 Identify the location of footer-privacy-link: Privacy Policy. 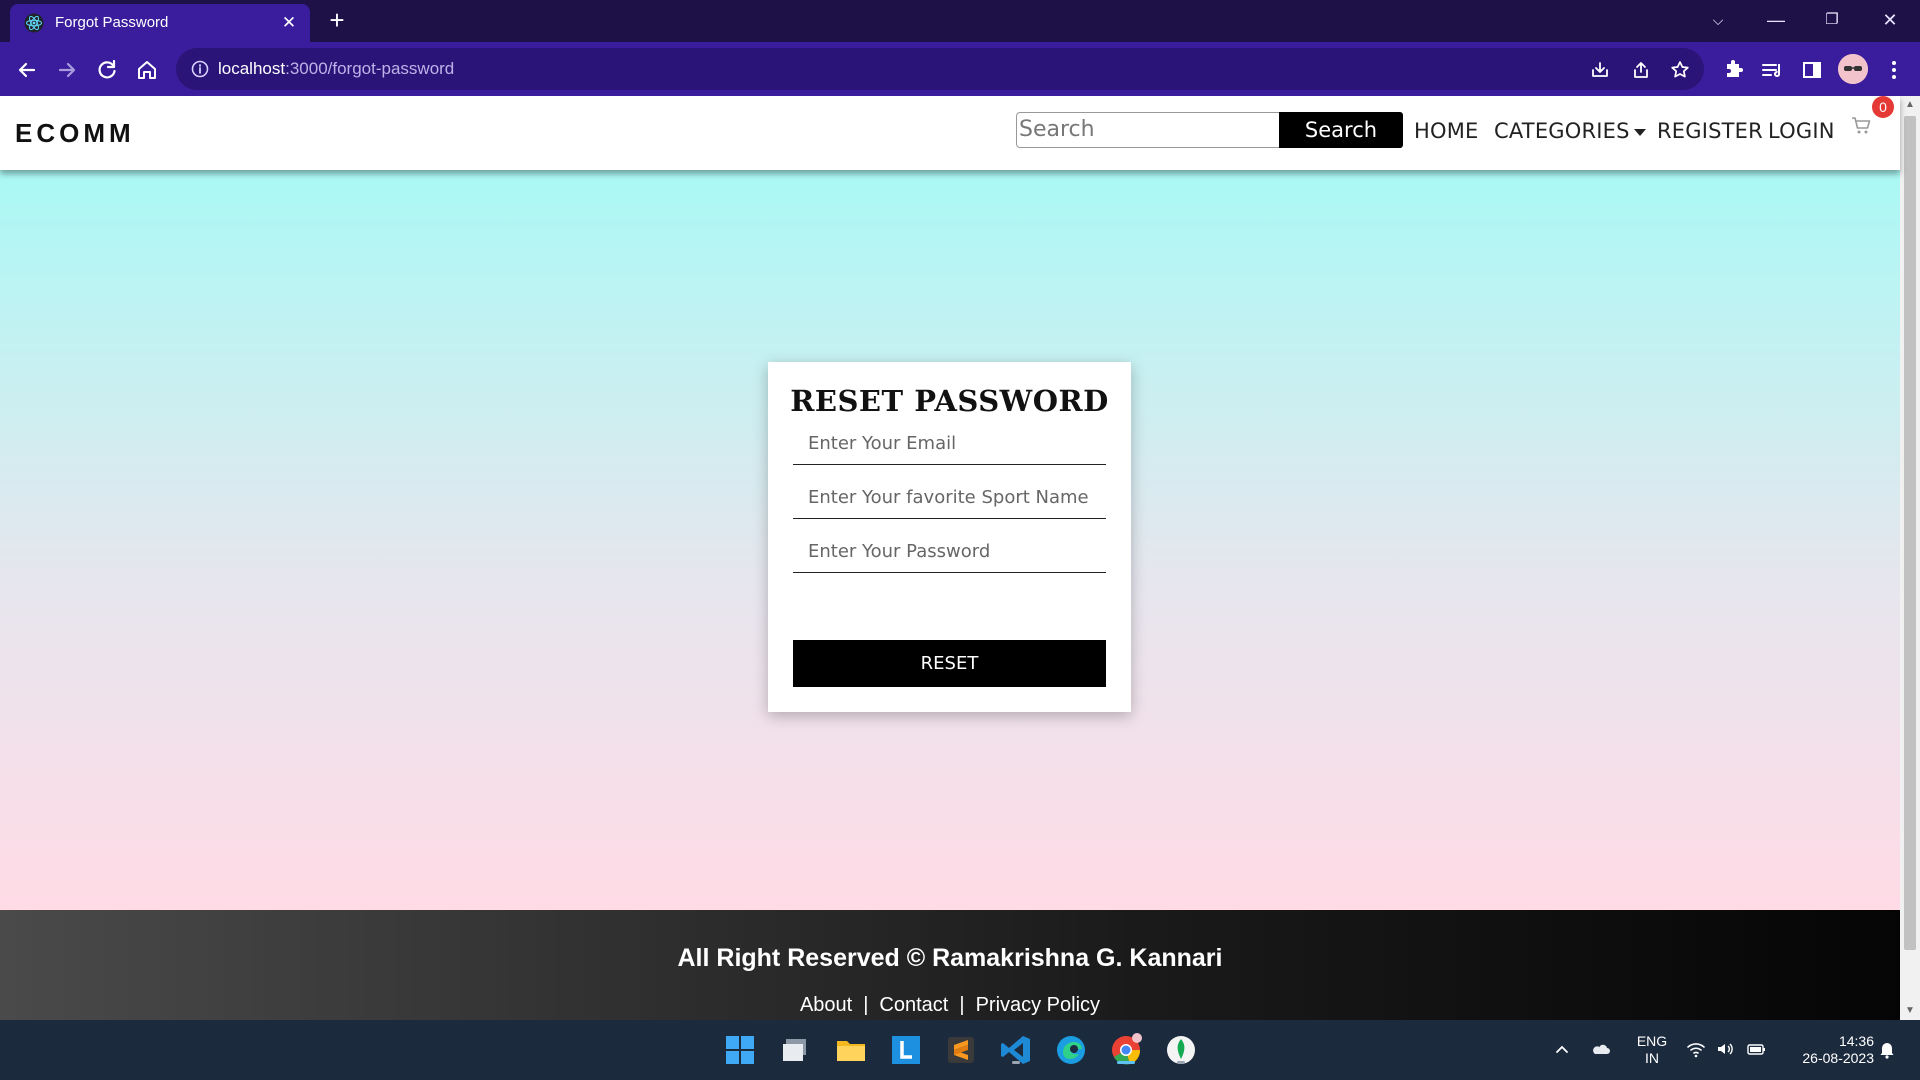
(1038, 1005).